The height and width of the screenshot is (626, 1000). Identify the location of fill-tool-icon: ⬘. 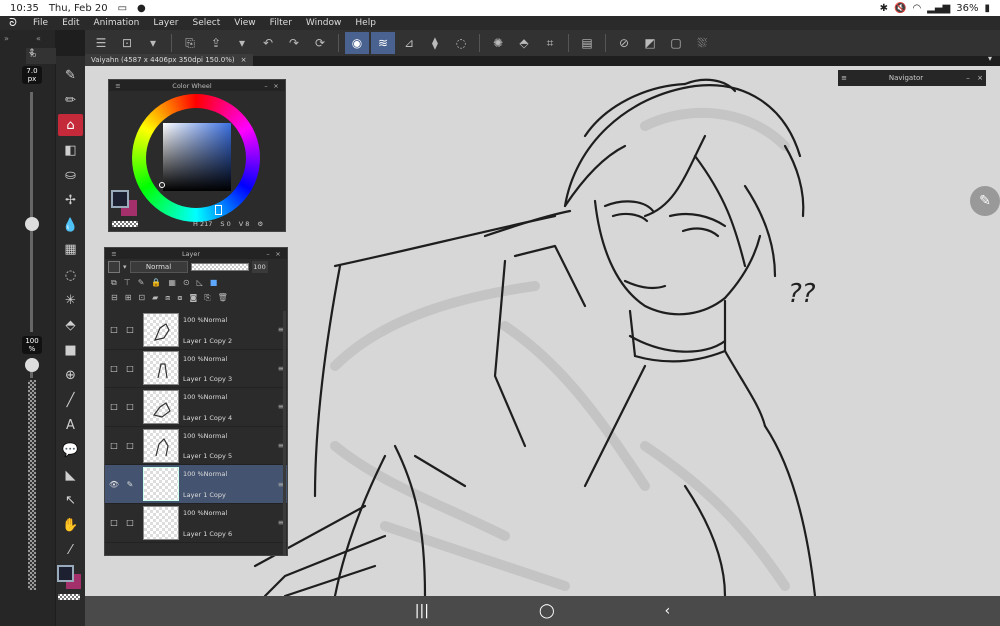
(70, 325).